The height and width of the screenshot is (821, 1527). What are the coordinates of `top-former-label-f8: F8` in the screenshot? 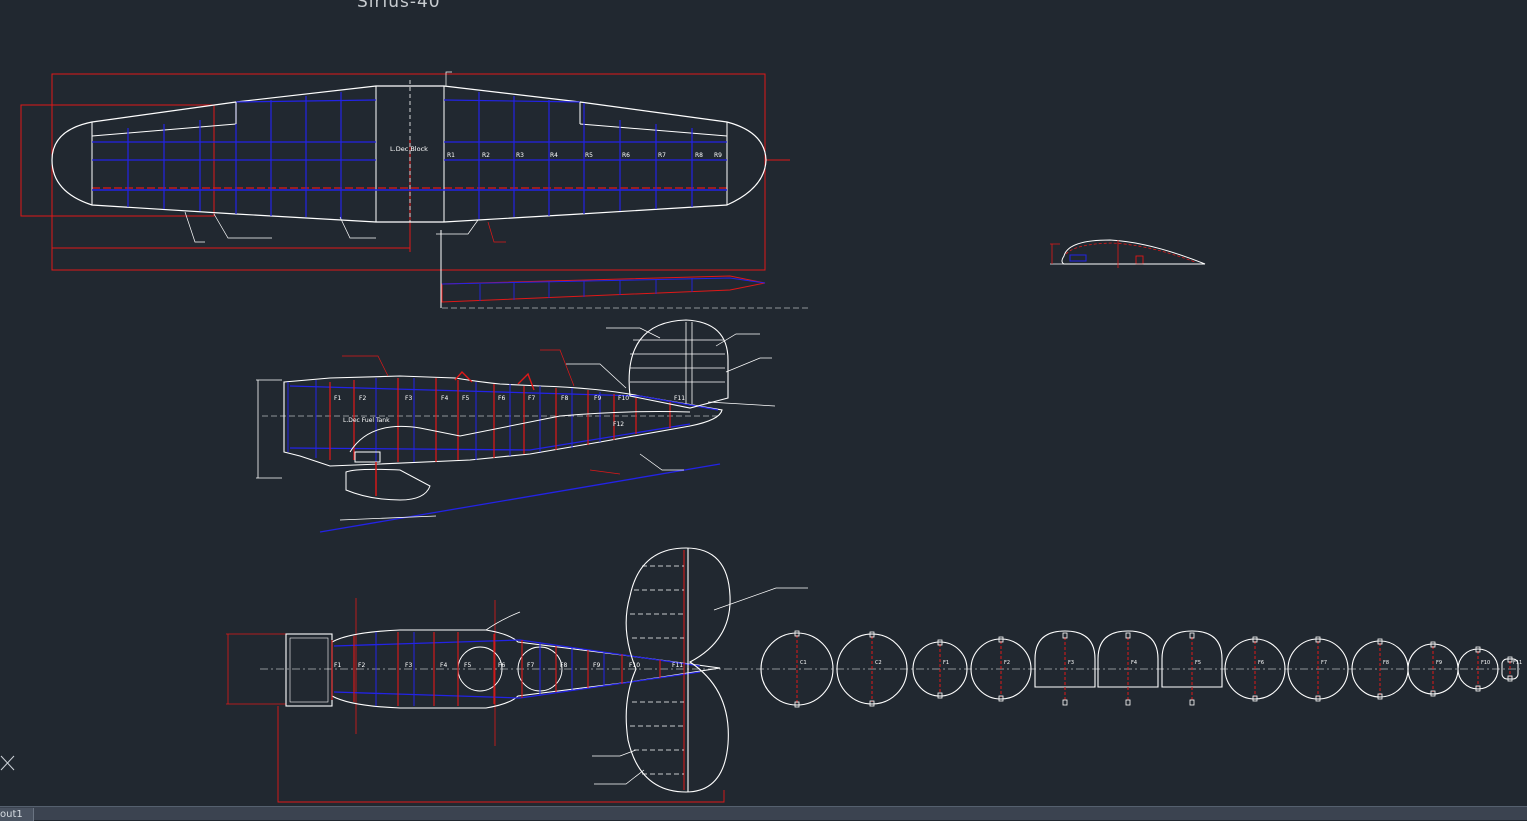 It's located at (563, 665).